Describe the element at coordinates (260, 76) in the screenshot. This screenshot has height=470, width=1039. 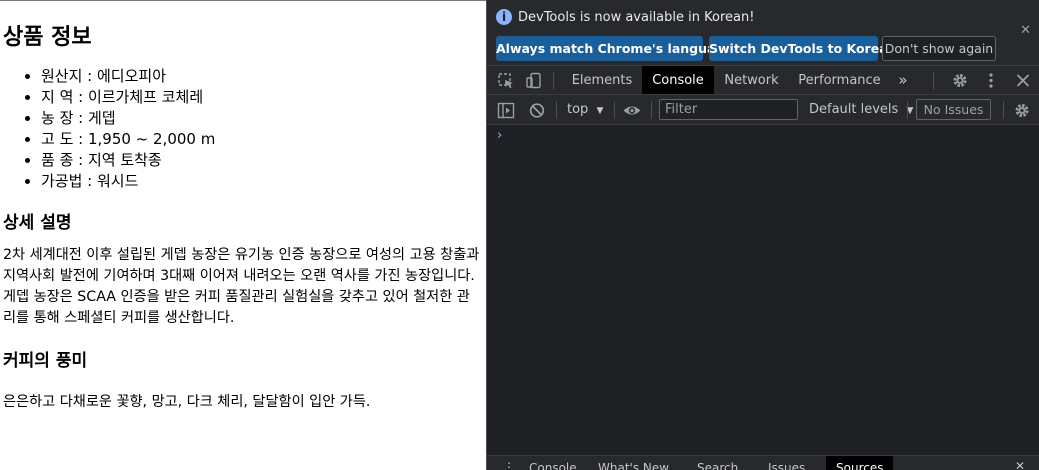
I see `list-item: 원산지 : 에디오피아` at that location.